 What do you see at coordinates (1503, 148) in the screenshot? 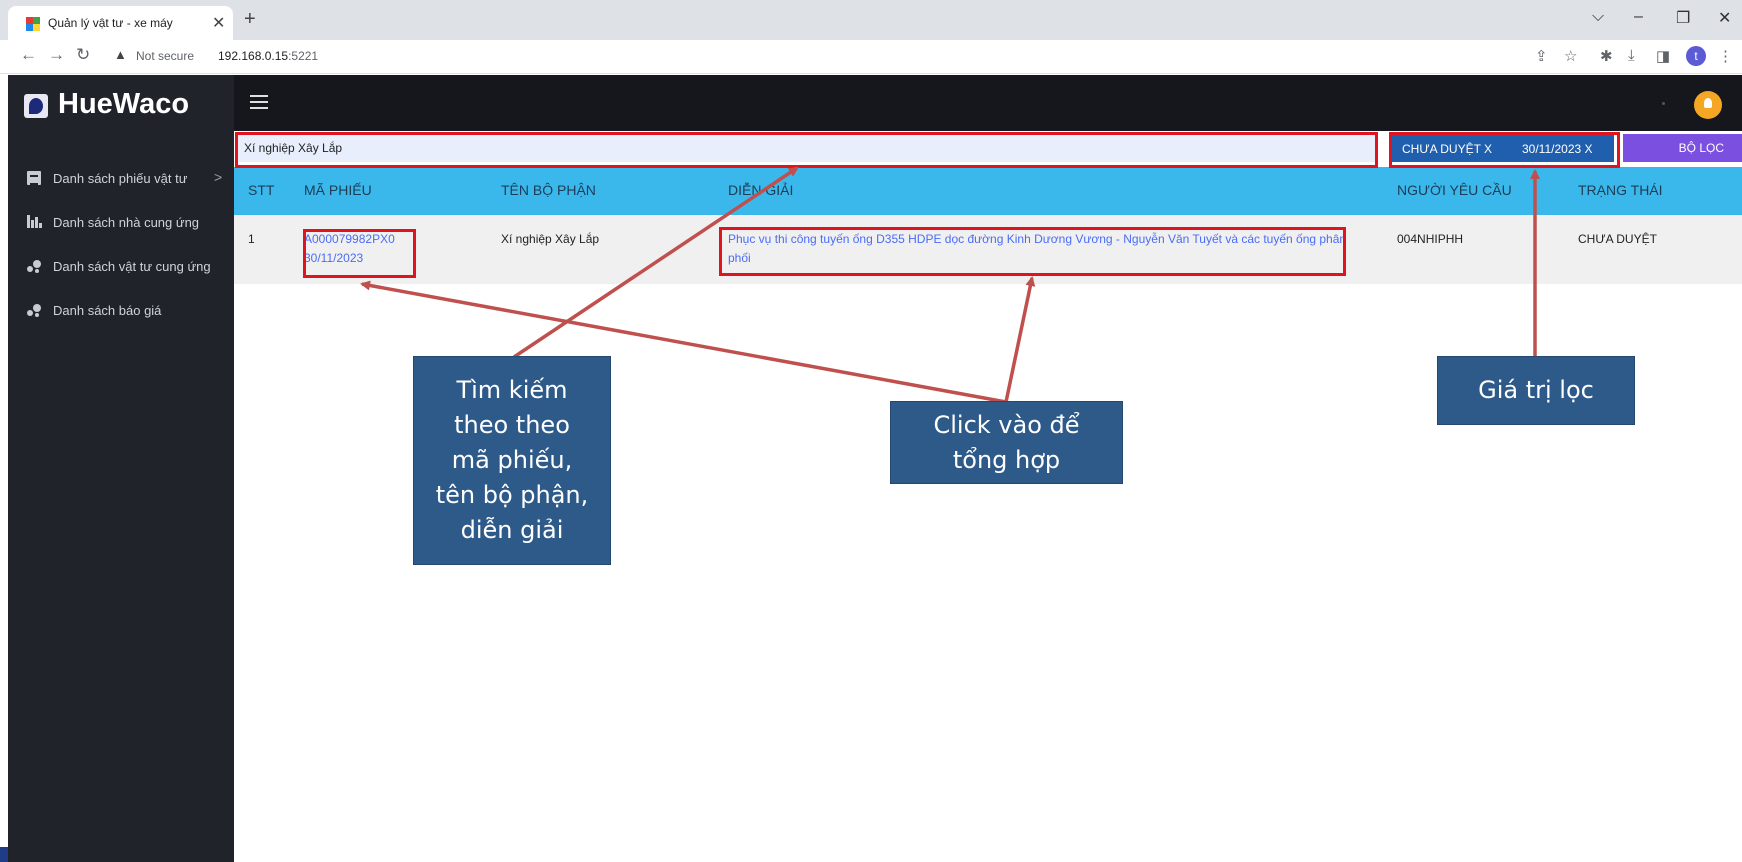
I see `active-filters: CHƯA DUYỆT X 30/11/2023 X` at bounding box center [1503, 148].